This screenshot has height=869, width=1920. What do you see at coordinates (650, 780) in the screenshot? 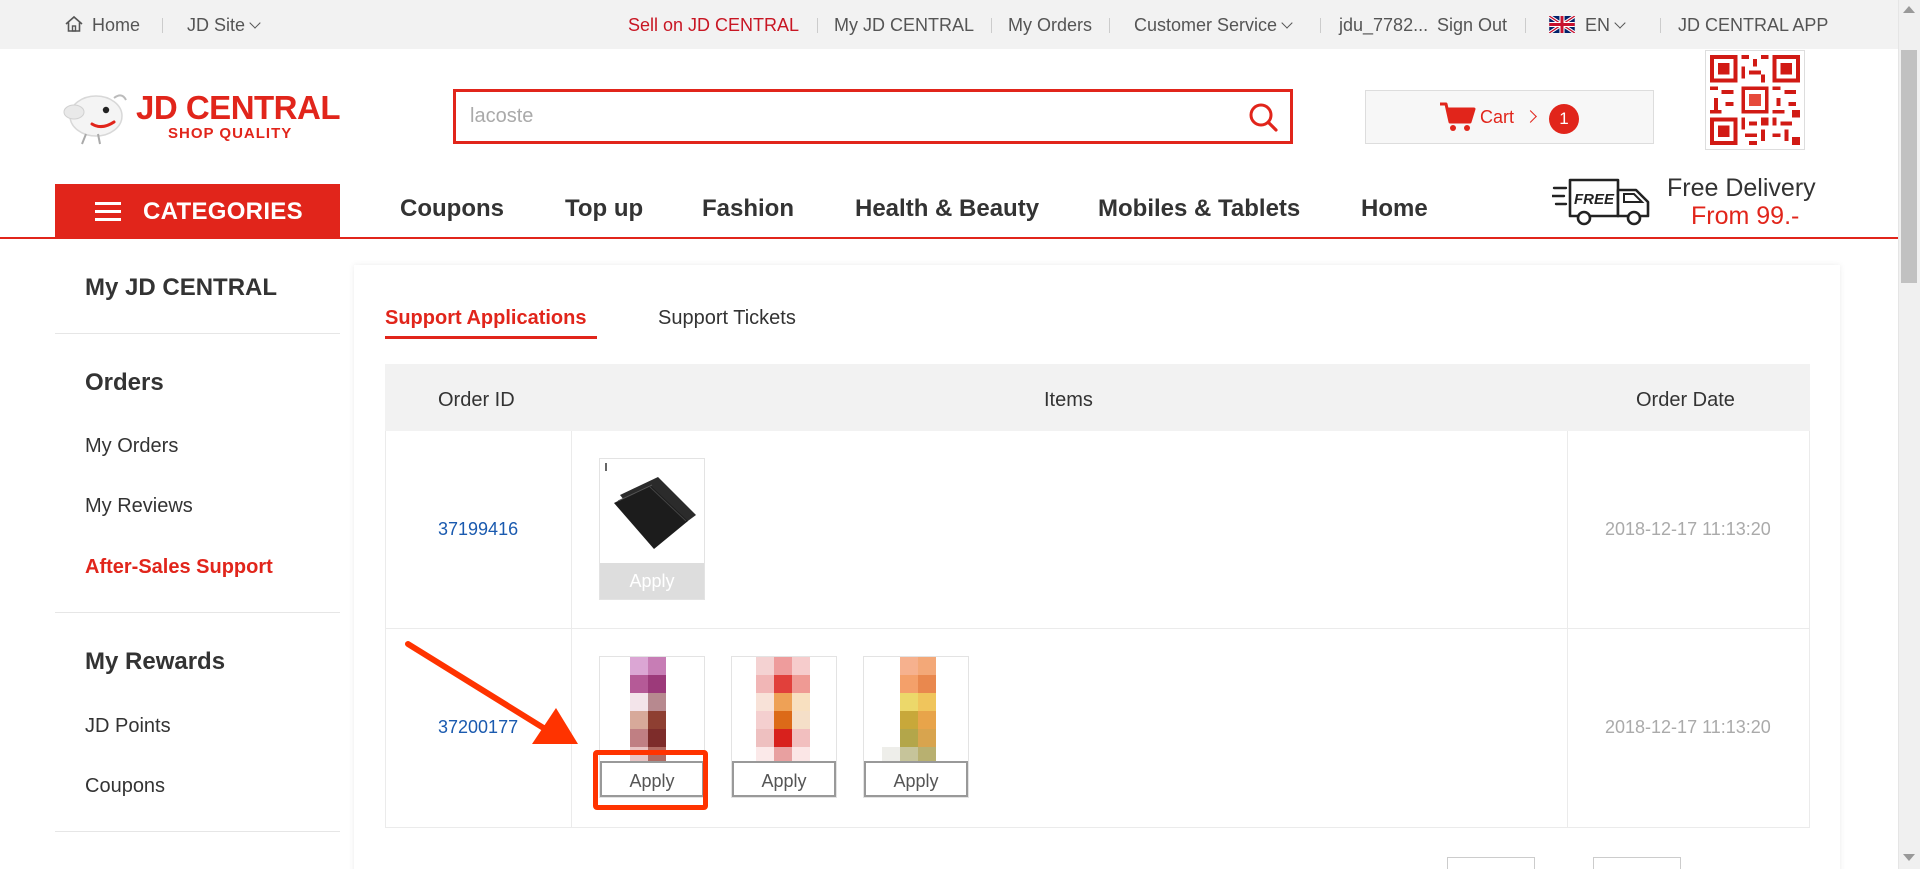
I see `annotation-highlight-box` at bounding box center [650, 780].